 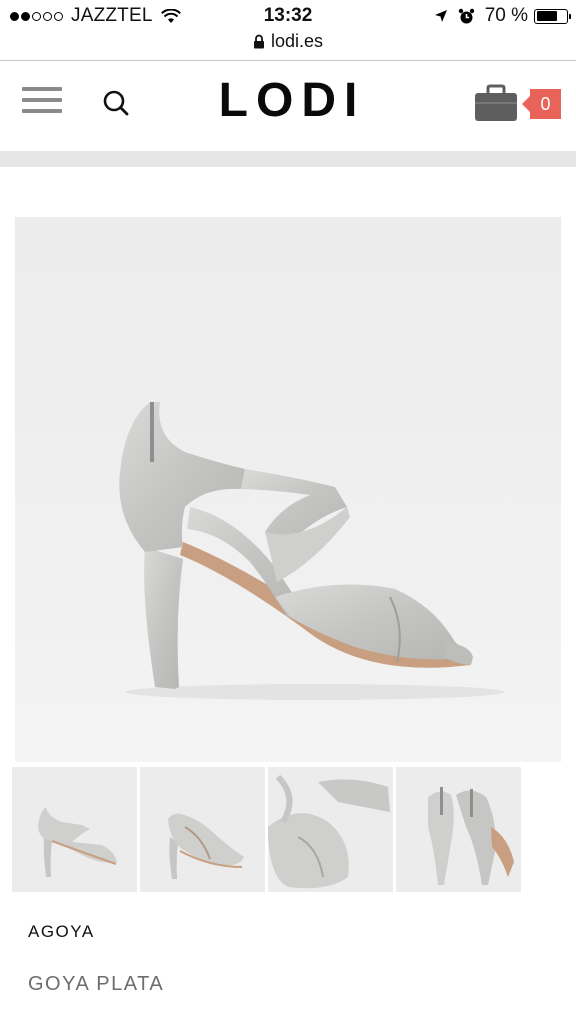 I want to click on product-name: GOYA PLATA, so click(x=96, y=984).